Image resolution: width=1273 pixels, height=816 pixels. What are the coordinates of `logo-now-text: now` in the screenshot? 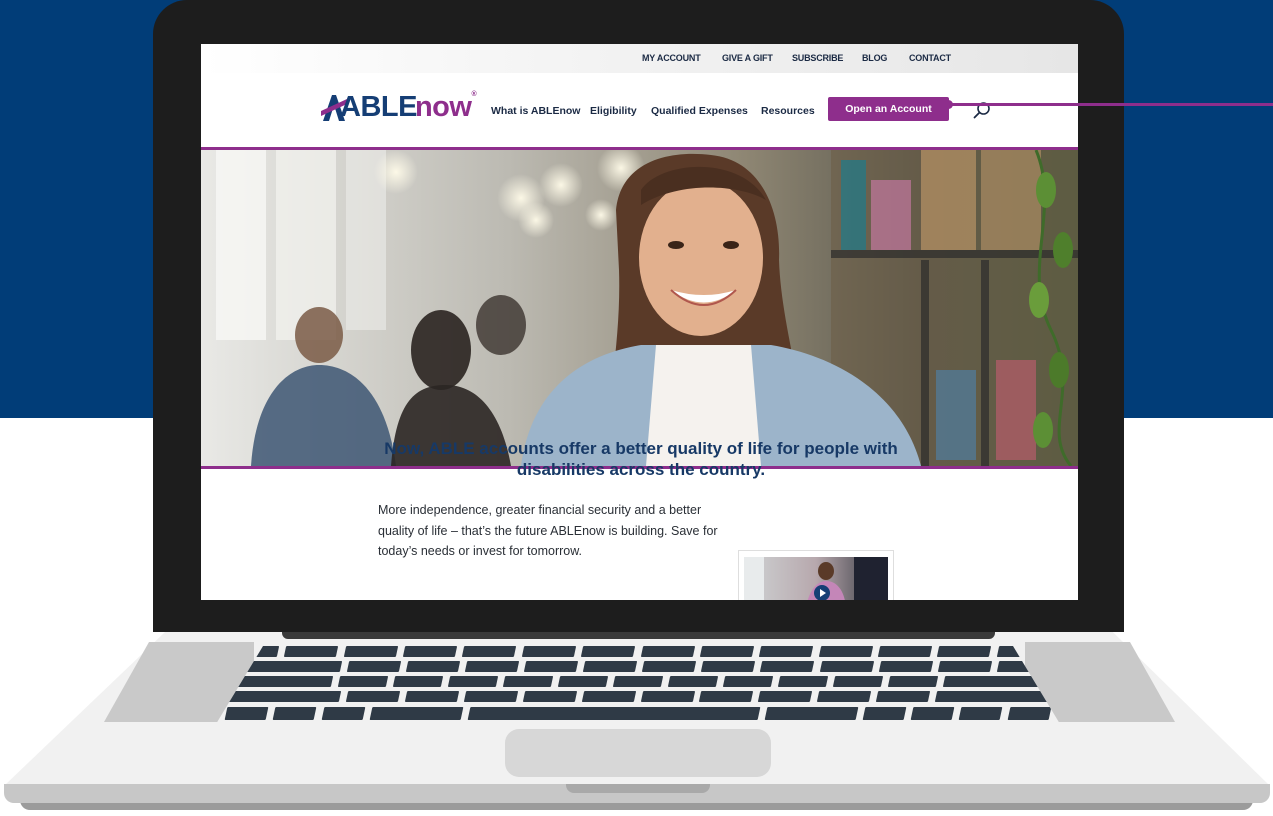 It's located at (443, 107).